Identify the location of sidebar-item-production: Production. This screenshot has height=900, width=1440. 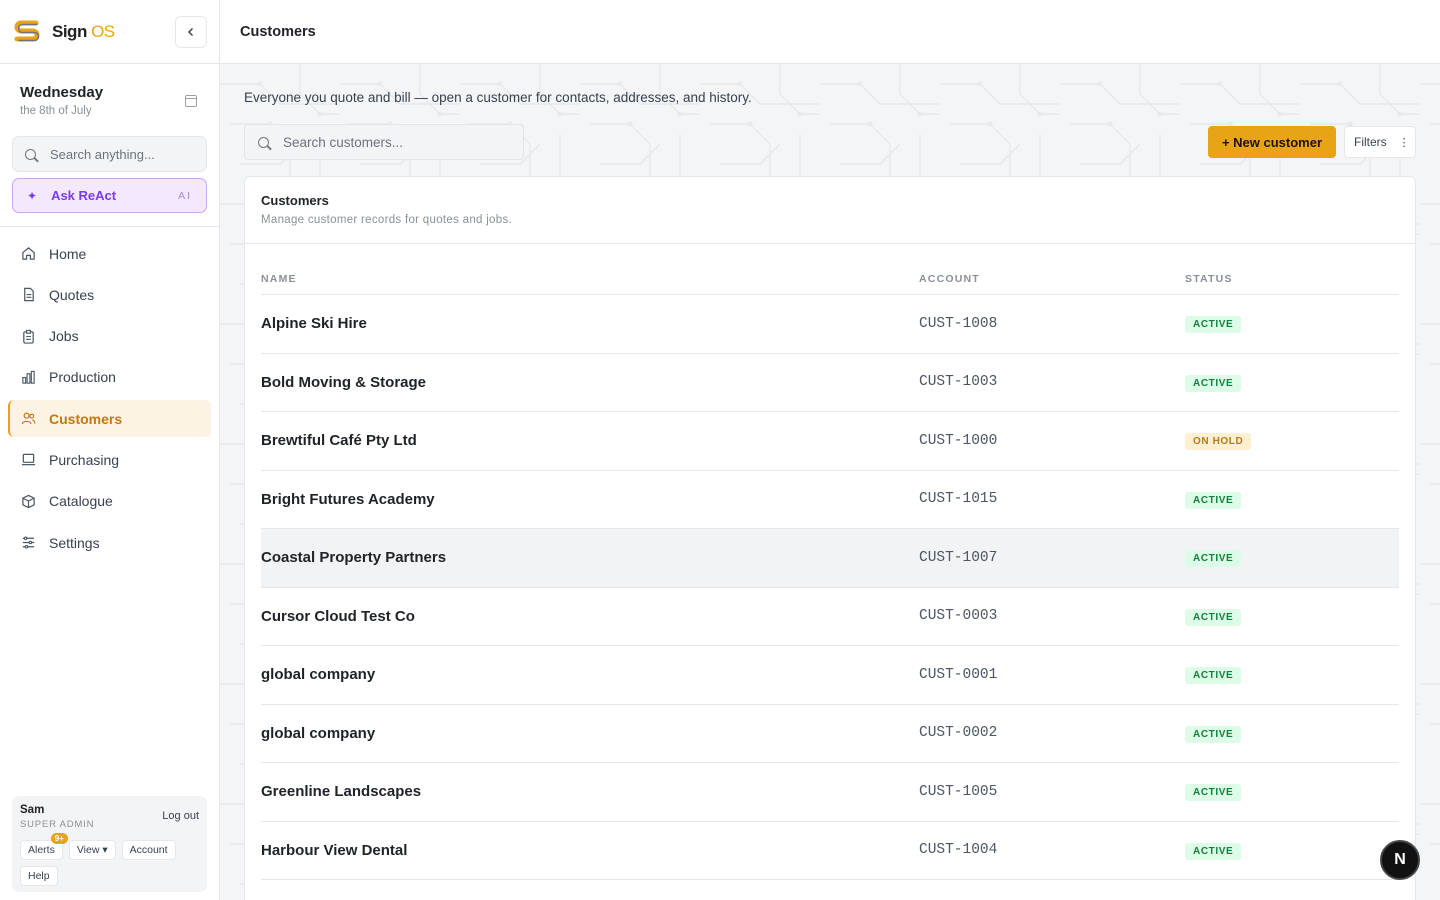
(109, 377).